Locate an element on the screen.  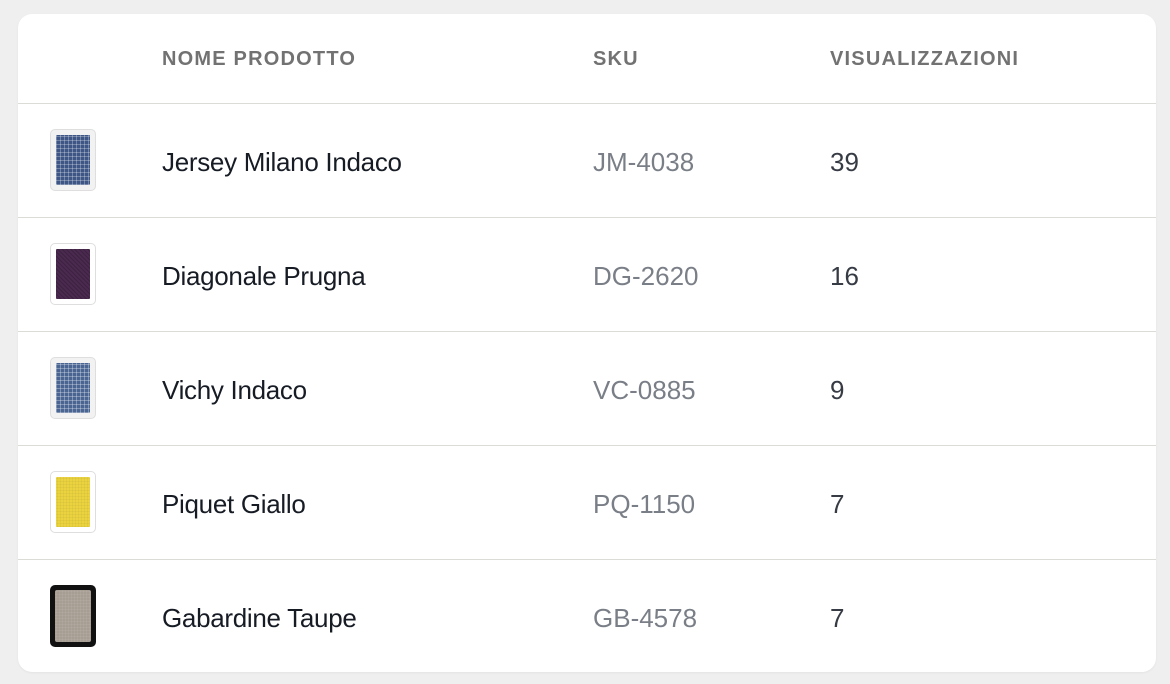
product-views: 39 is located at coordinates (844, 162).